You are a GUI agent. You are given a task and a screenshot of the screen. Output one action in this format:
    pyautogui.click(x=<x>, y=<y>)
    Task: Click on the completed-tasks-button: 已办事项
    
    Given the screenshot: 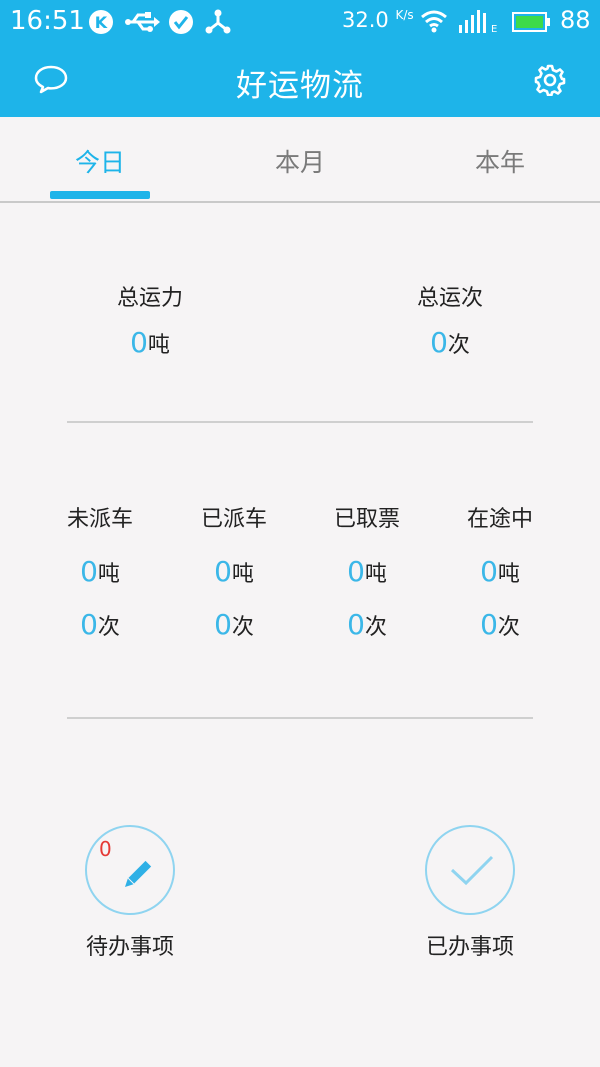 What is the action you would take?
    pyautogui.click(x=470, y=893)
    